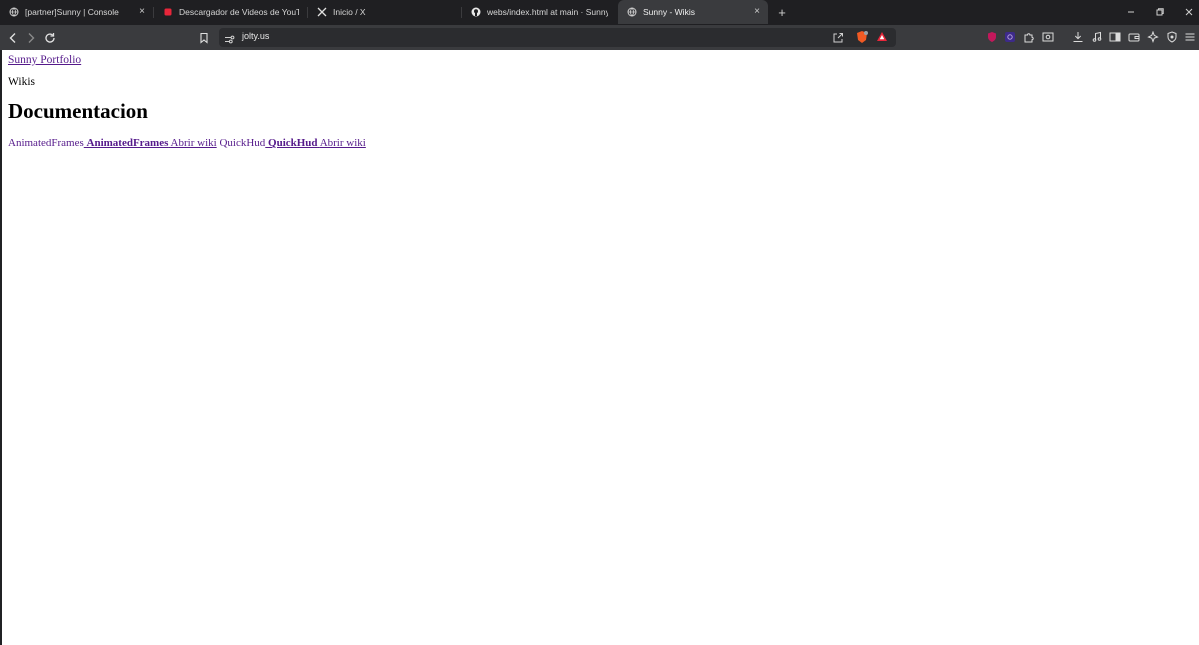 This screenshot has width=1199, height=645. I want to click on tab-partner-console: [partner]Sunny | Console ×, so click(76, 12).